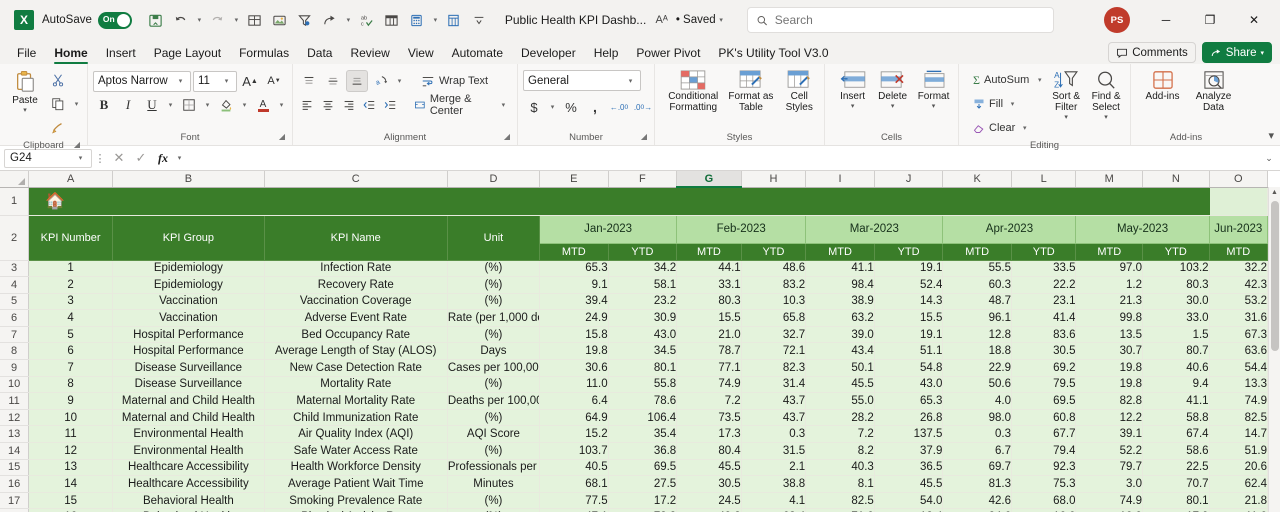  I want to click on cell-value: 106.4, so click(643, 418).